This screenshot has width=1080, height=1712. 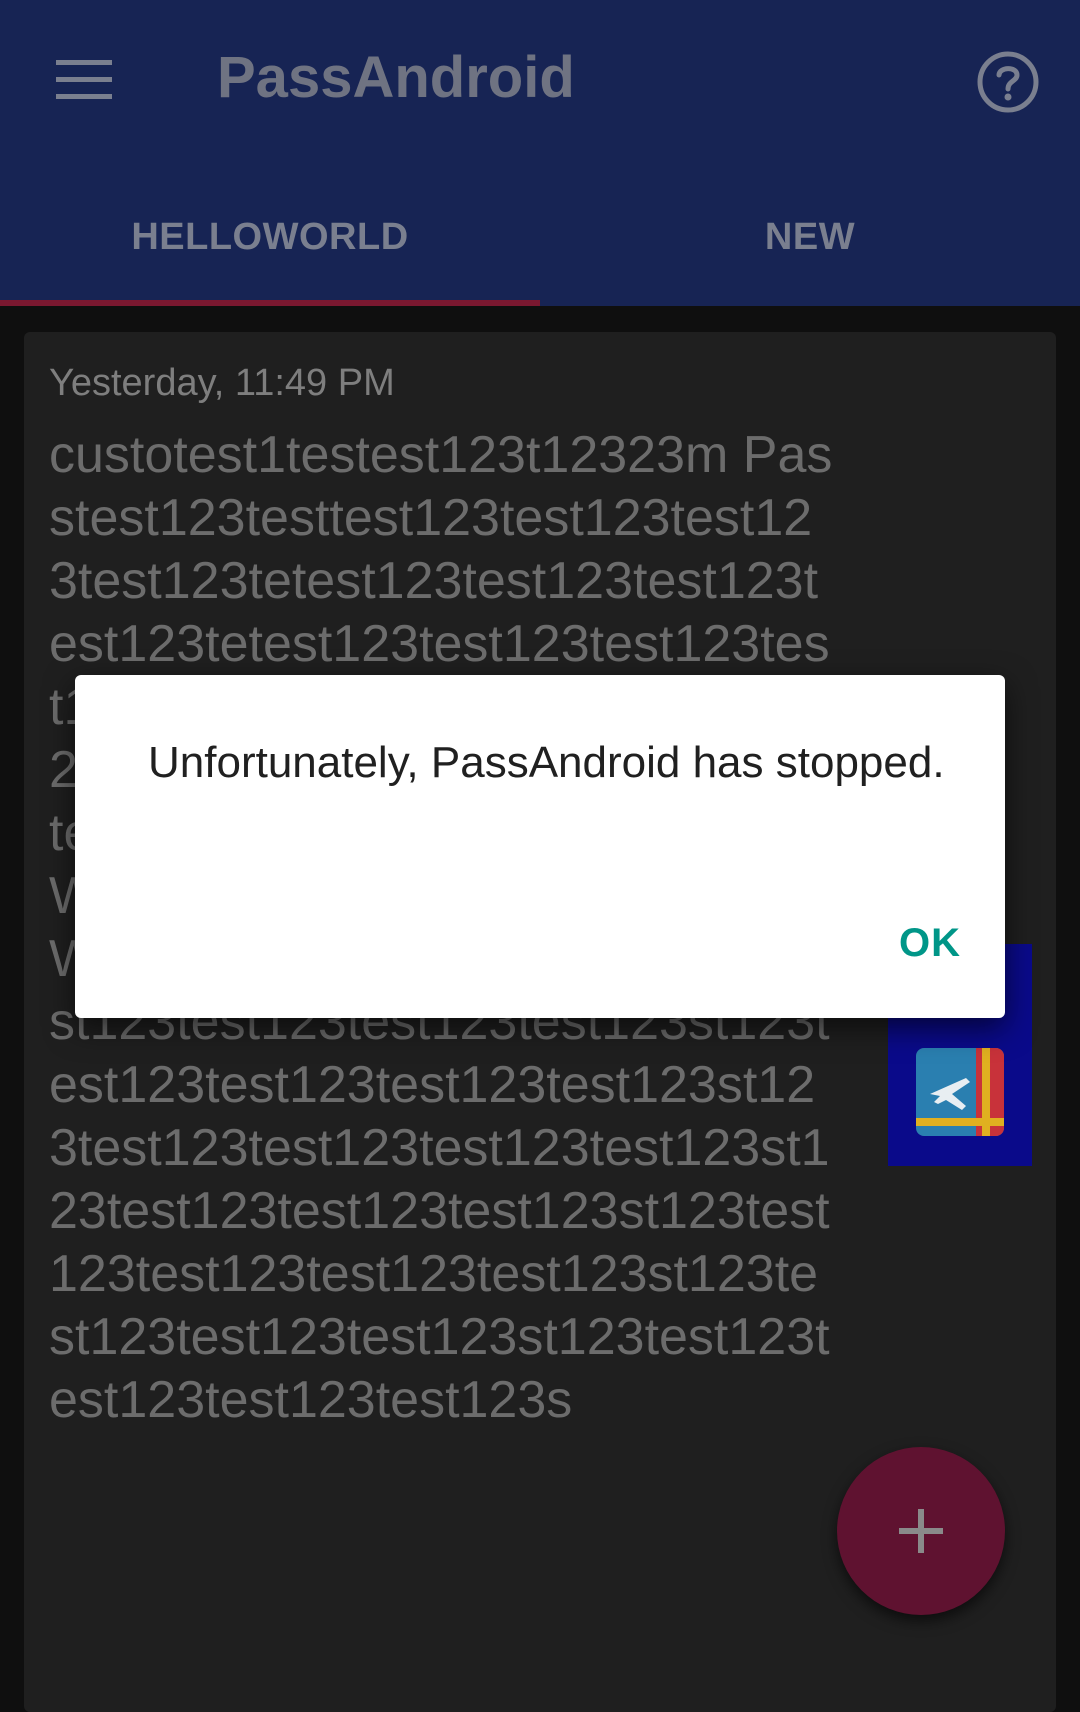 What do you see at coordinates (396, 77) in the screenshot?
I see `app-title: PassAndroid` at bounding box center [396, 77].